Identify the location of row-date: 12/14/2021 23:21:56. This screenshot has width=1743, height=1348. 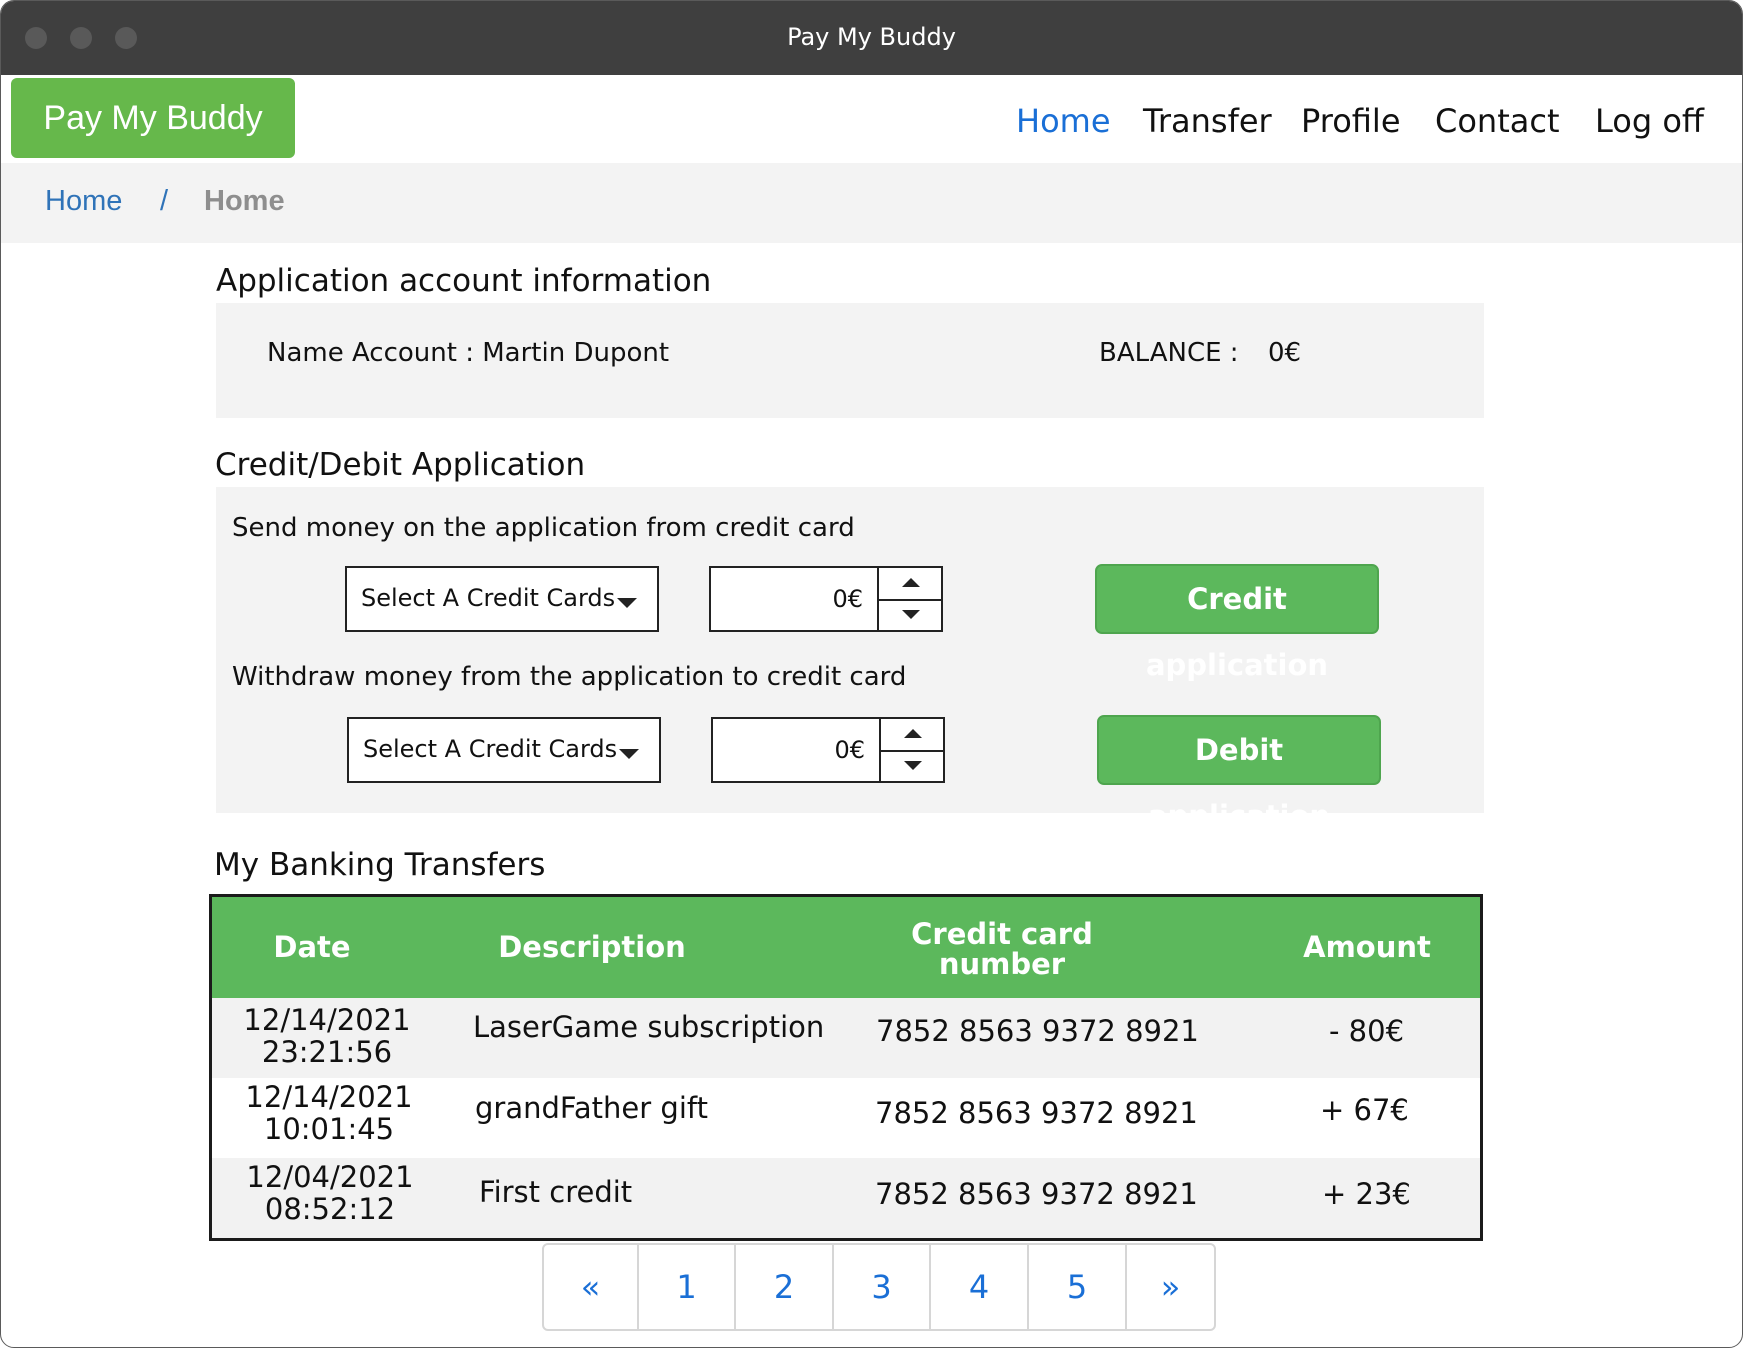
(327, 1036).